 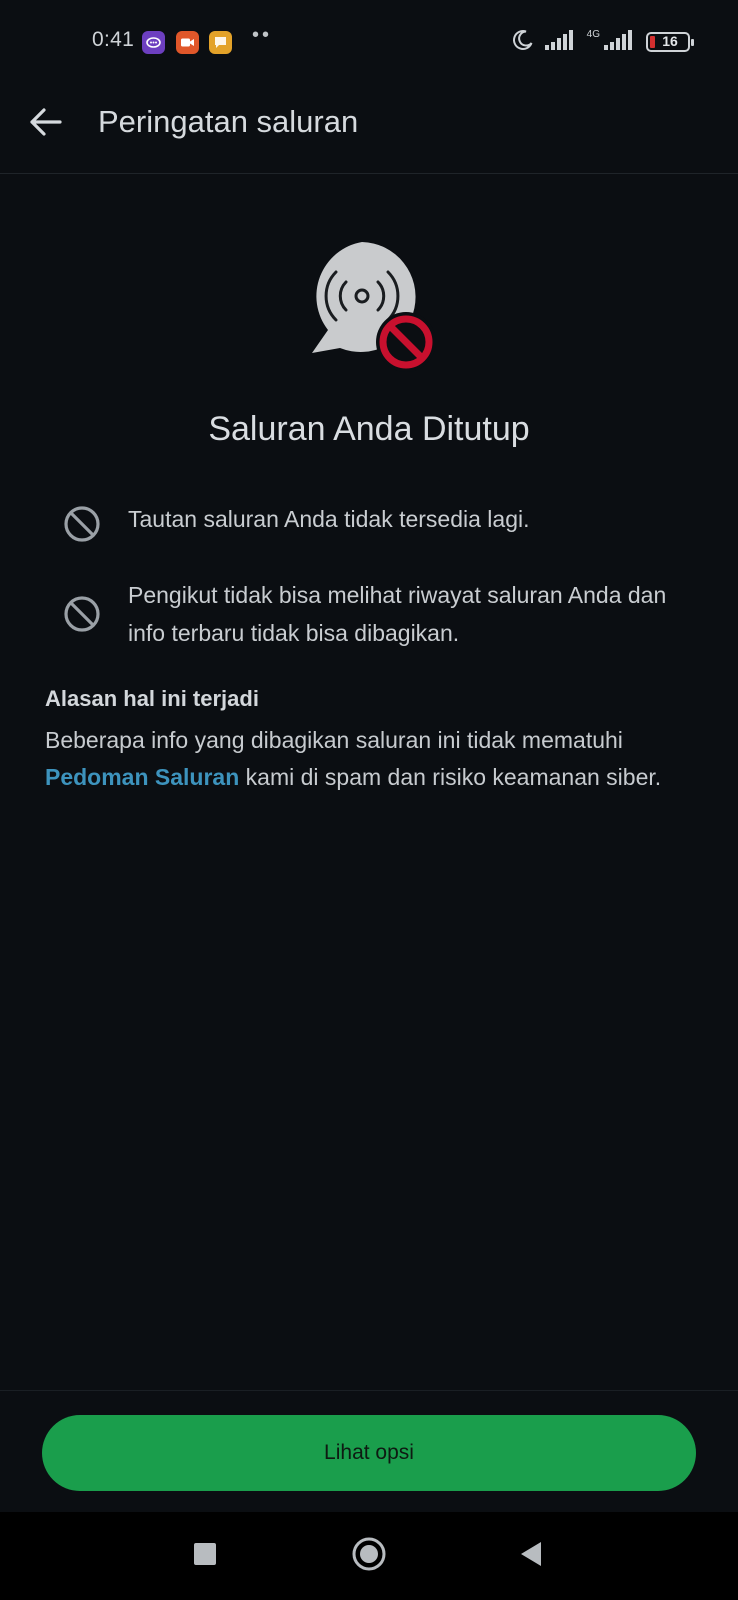 What do you see at coordinates (220, 42) in the screenshot?
I see `chat-app-icon` at bounding box center [220, 42].